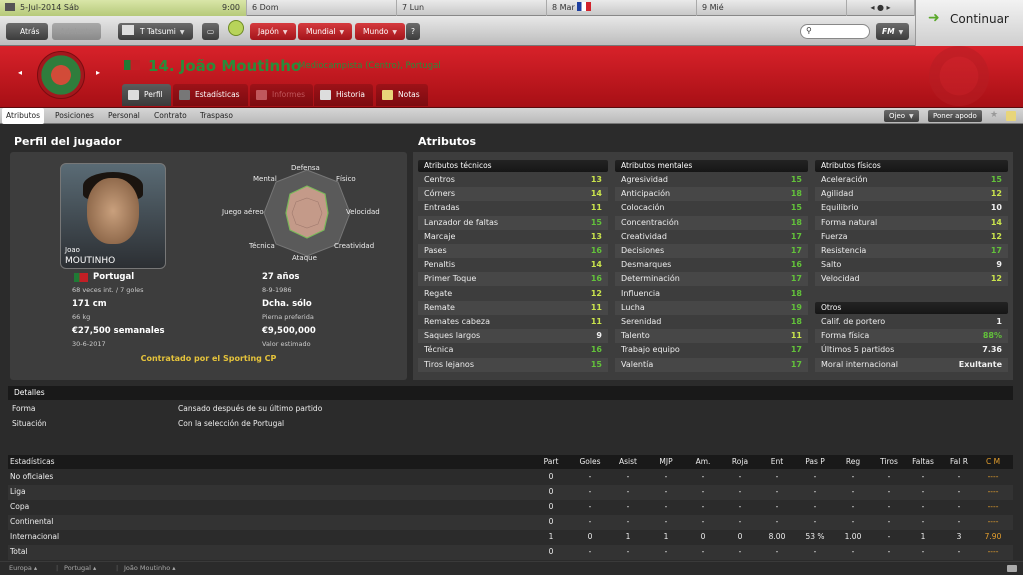  I want to click on attribute-row: Córners 14, so click(513, 194).